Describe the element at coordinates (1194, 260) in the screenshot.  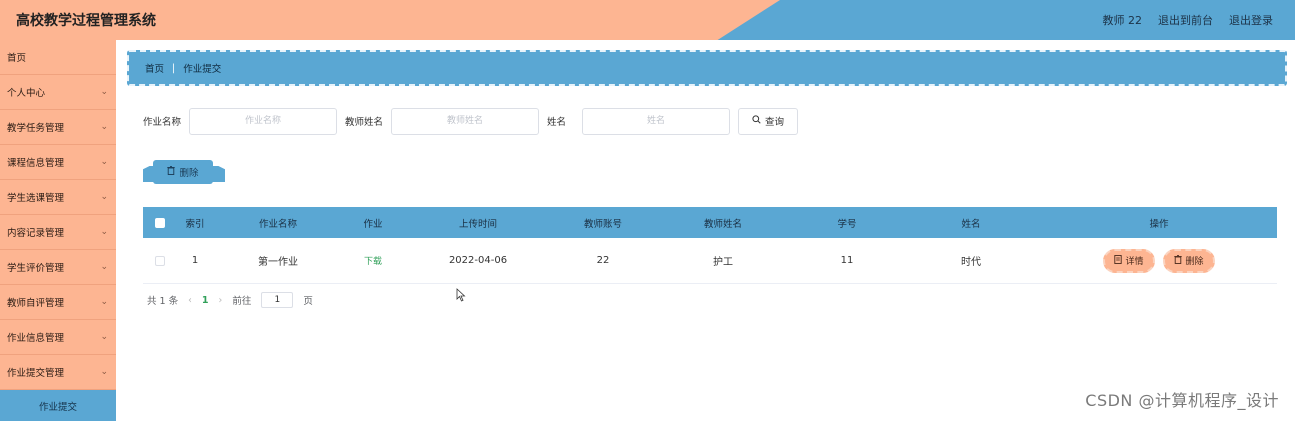
I see `row-delete-label: 删除` at that location.